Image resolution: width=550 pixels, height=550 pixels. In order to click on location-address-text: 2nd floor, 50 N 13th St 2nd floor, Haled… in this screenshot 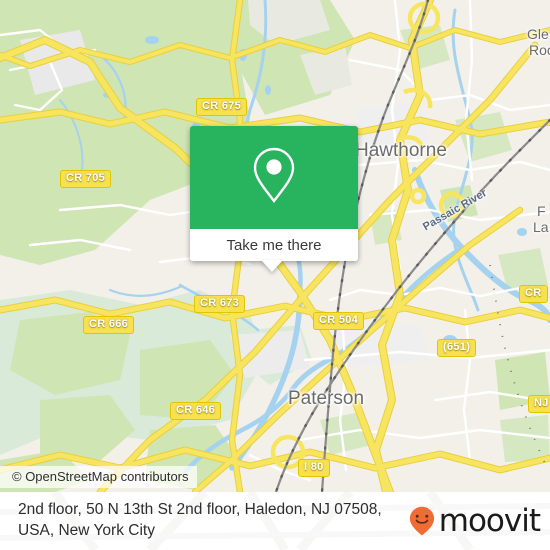, I will do `click(200, 520)`.